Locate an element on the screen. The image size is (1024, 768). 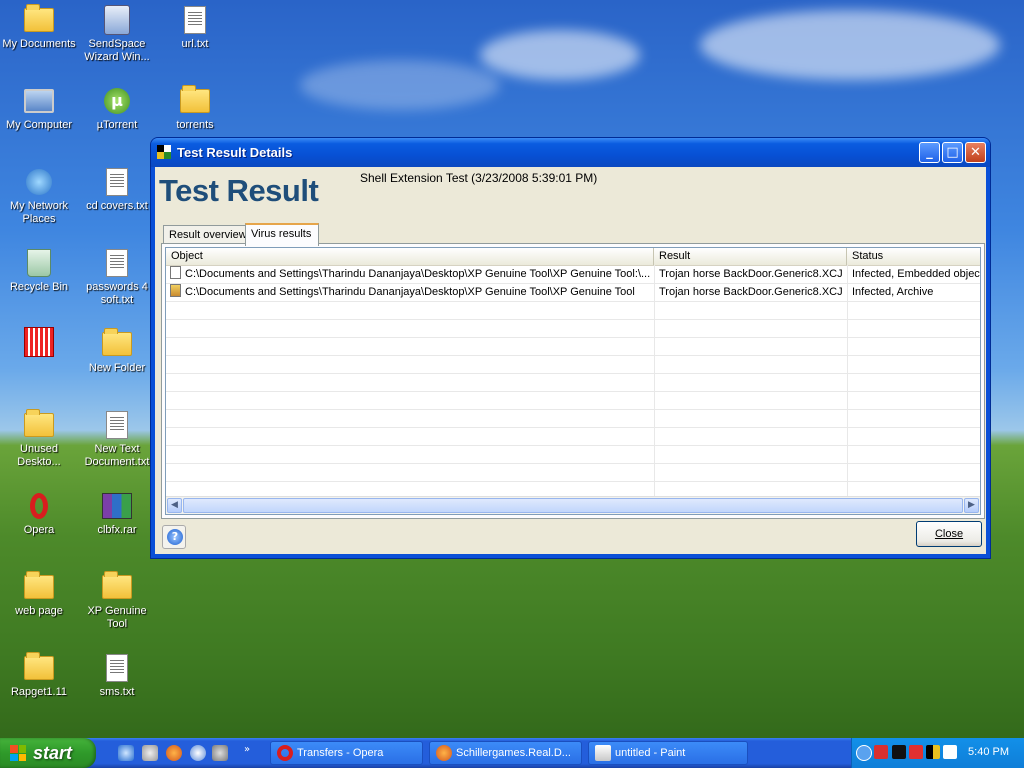
help-icon: ? is located at coordinates (175, 537).